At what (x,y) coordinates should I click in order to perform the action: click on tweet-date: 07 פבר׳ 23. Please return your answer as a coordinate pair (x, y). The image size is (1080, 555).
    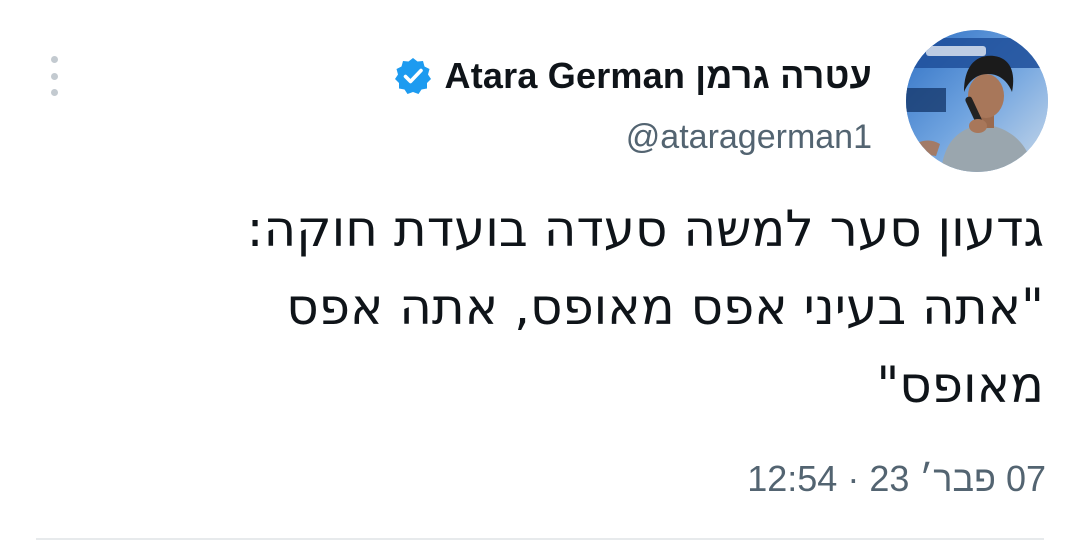
    Looking at the image, I should click on (957, 478).